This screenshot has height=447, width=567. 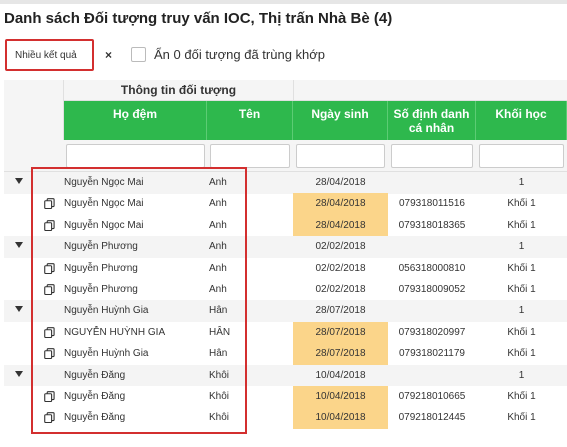 I want to click on filter-input-khoi-hoc, so click(x=521, y=156).